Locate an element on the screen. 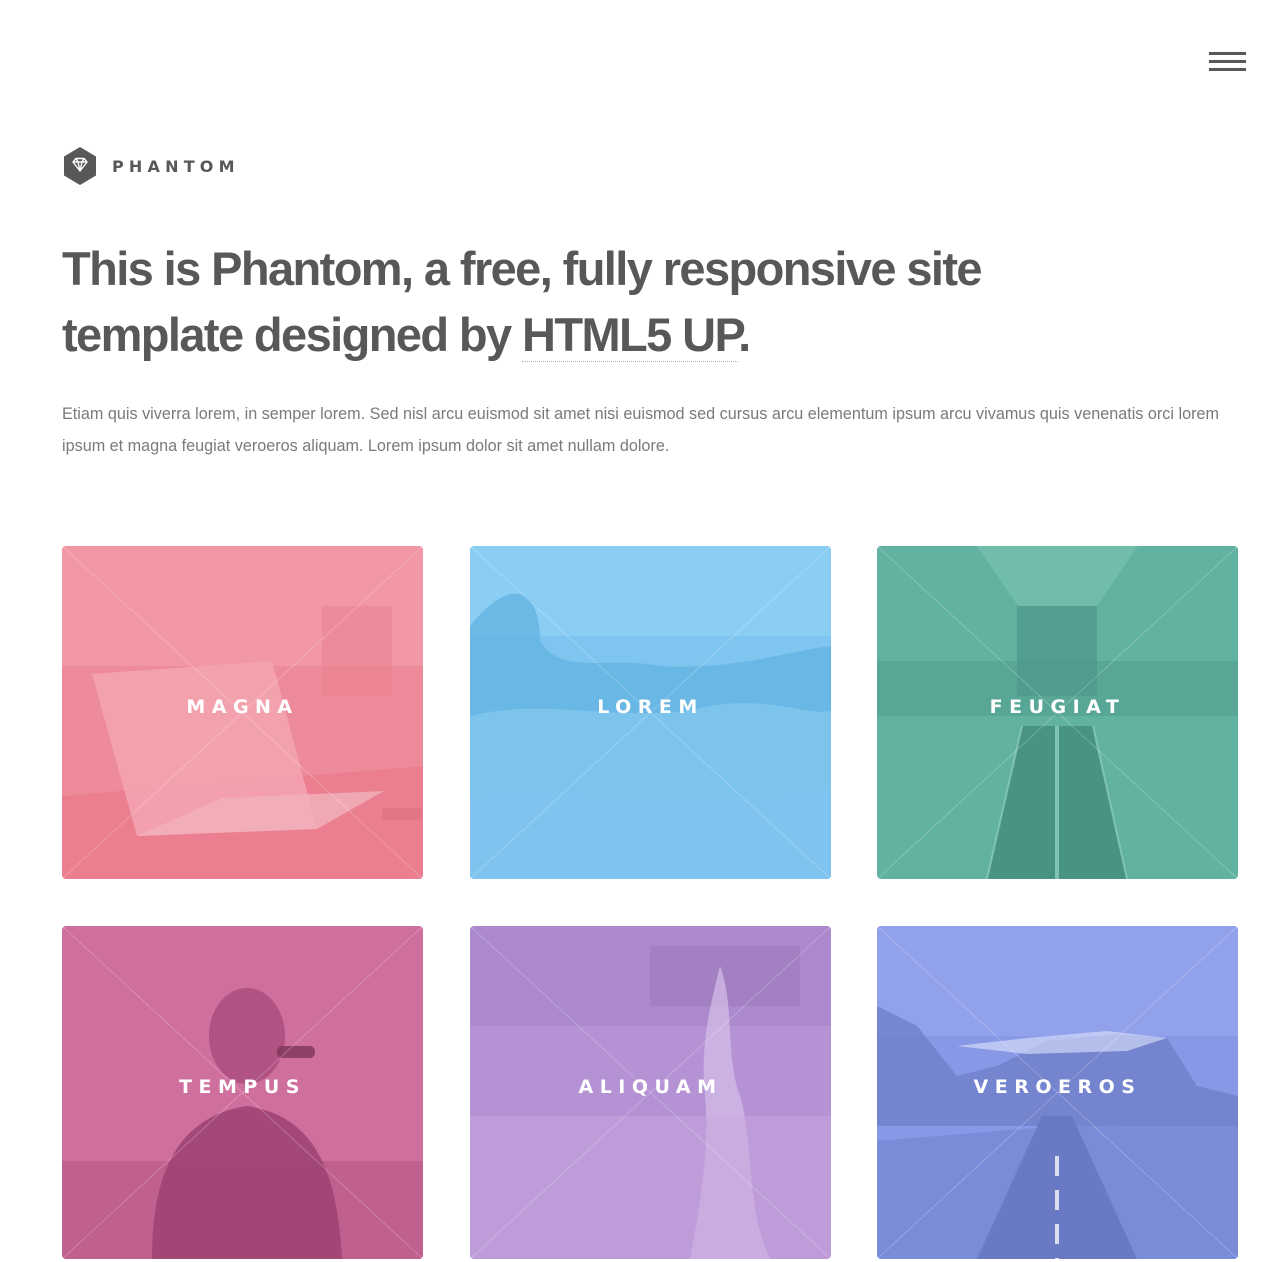 The width and height of the screenshot is (1286, 1262). tile-magna: MAGNA is located at coordinates (242, 712).